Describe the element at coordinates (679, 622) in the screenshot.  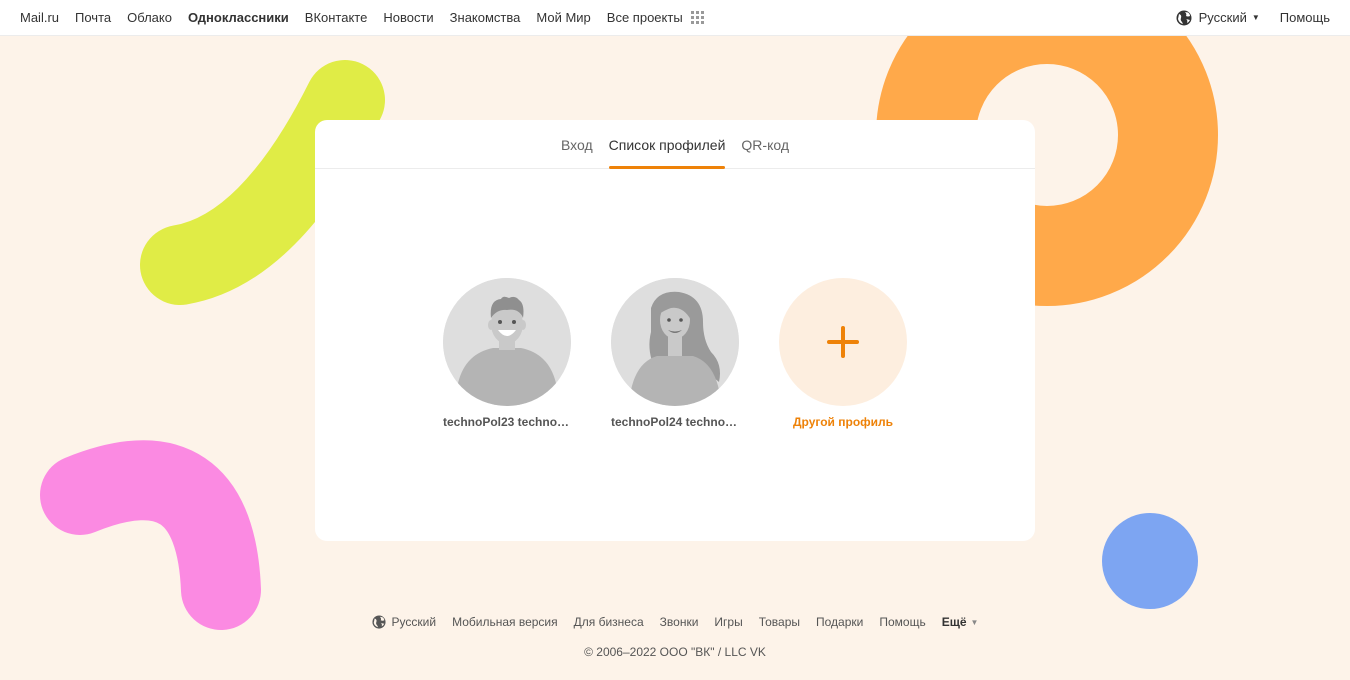
I see `footer-link-calls: Звонки` at that location.